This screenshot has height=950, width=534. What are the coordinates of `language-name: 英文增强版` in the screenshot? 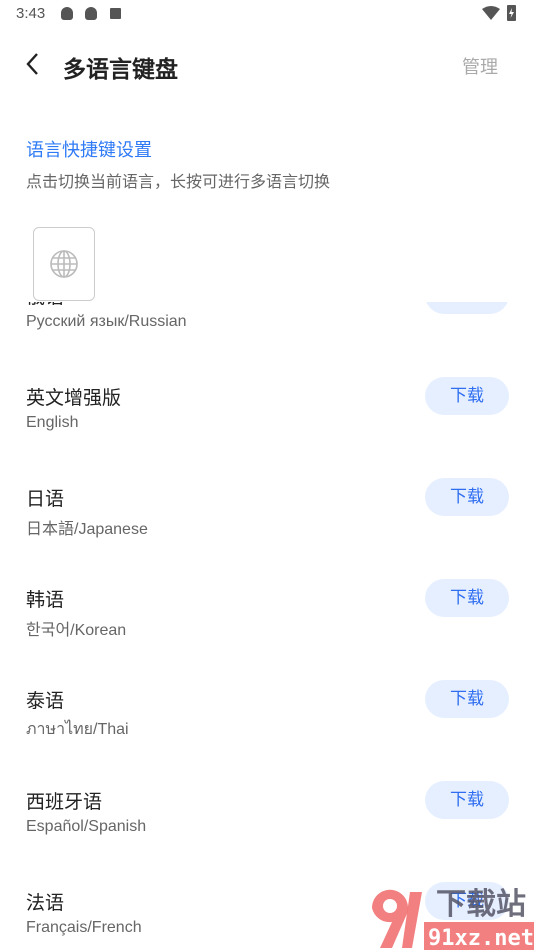 It's located at (74, 398).